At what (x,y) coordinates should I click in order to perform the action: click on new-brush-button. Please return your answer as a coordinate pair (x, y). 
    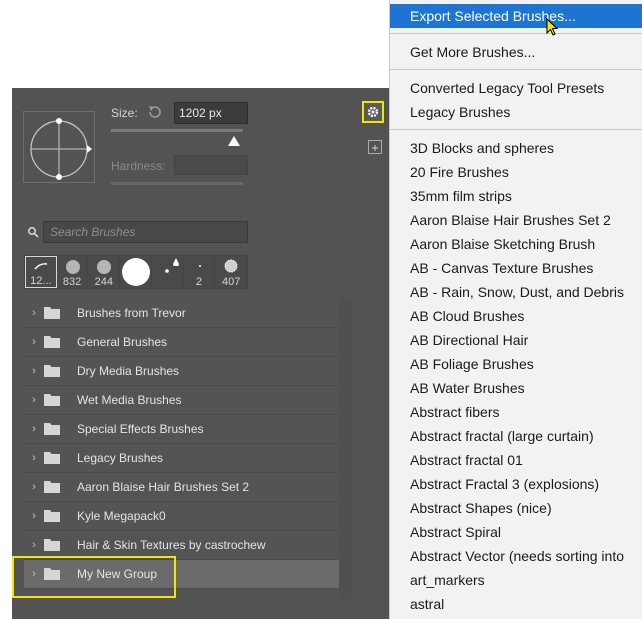
    Looking at the image, I should click on (375, 147).